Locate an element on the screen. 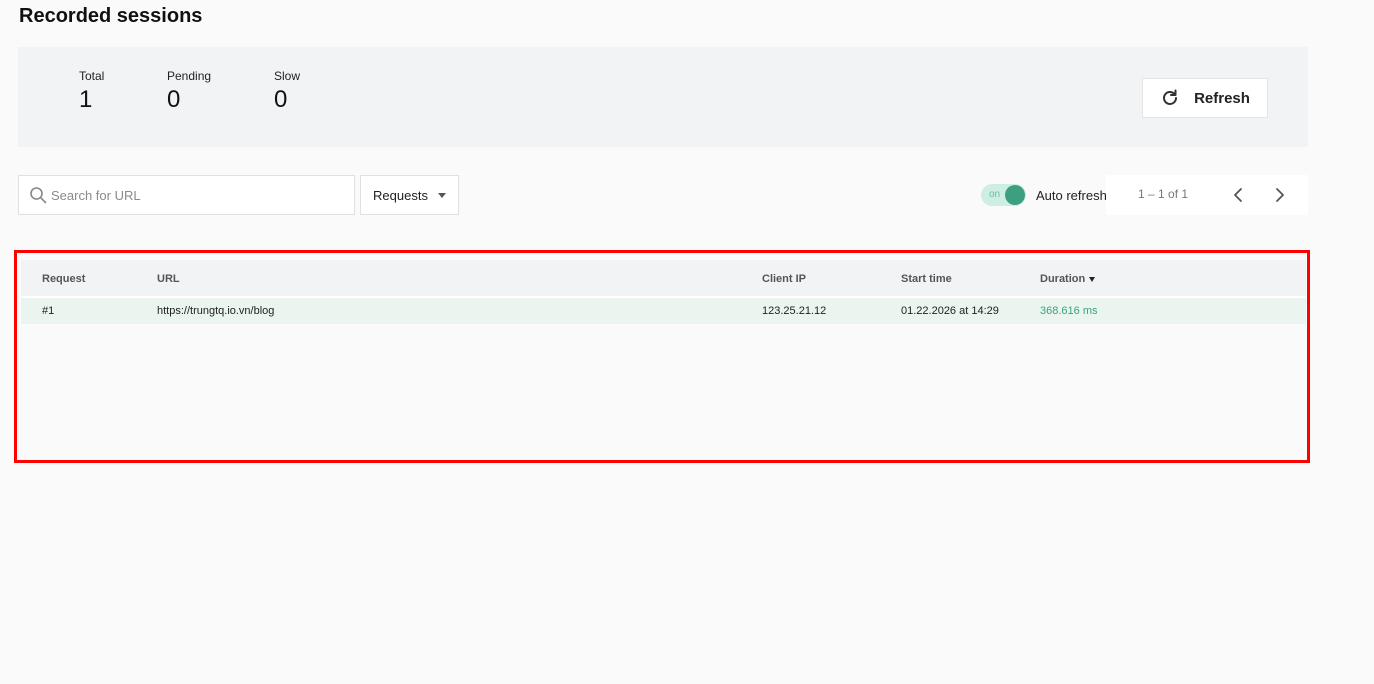 Image resolution: width=1374 pixels, height=684 pixels. row-start-time: 01.22.2026 at 14:29 is located at coordinates (950, 311).